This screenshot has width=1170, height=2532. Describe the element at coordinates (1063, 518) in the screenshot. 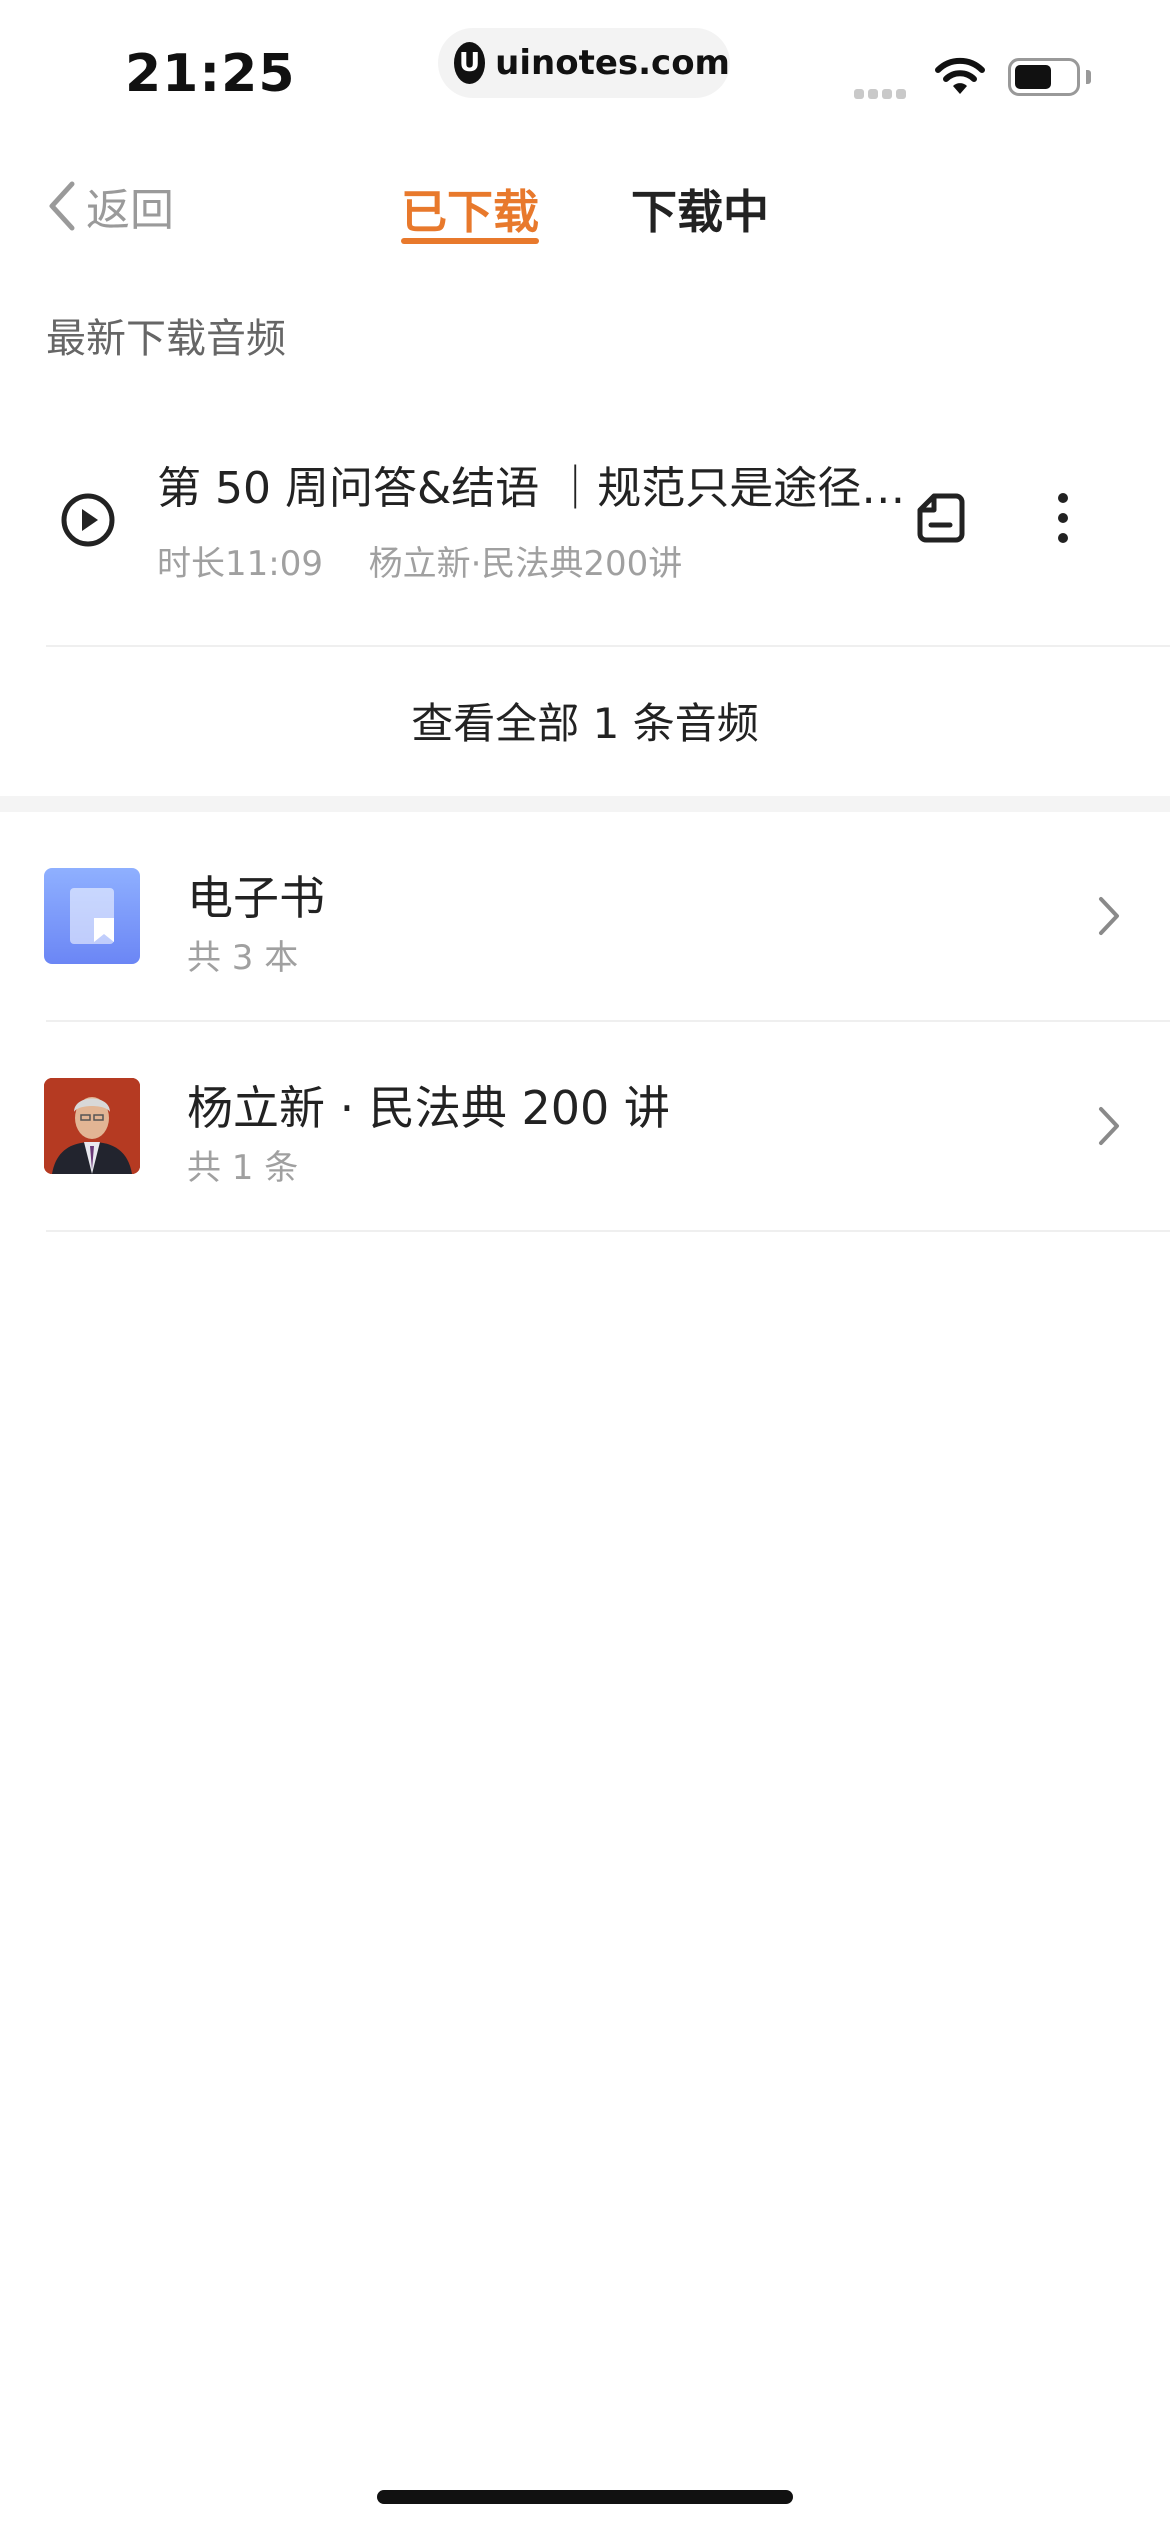

I see `more-vertical-icon` at that location.